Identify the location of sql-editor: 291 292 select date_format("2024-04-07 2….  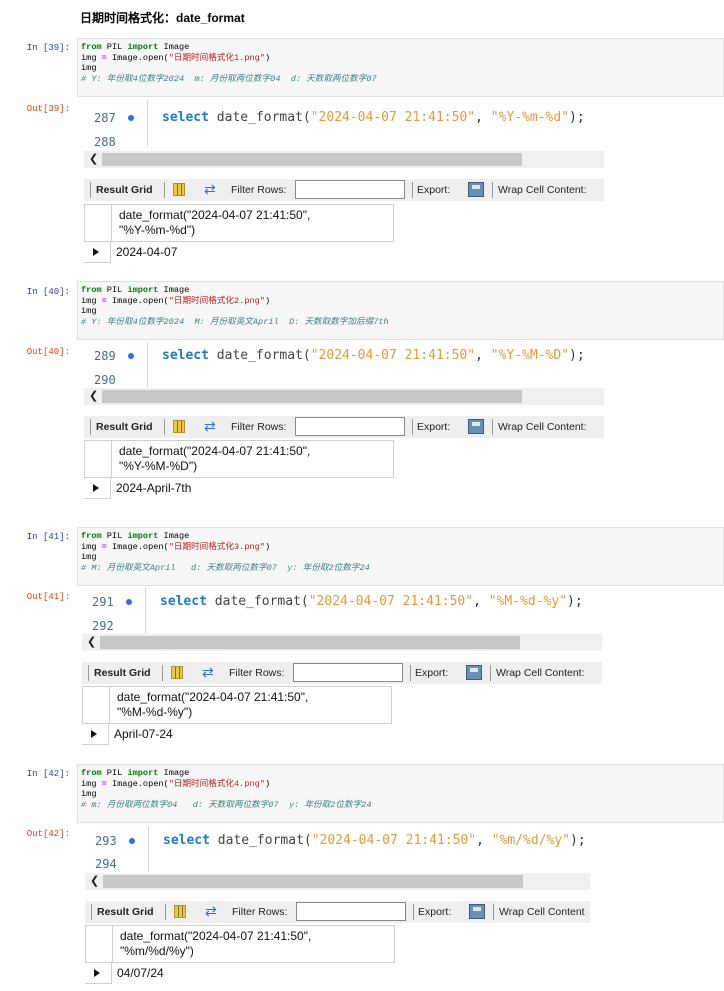
(342, 613).